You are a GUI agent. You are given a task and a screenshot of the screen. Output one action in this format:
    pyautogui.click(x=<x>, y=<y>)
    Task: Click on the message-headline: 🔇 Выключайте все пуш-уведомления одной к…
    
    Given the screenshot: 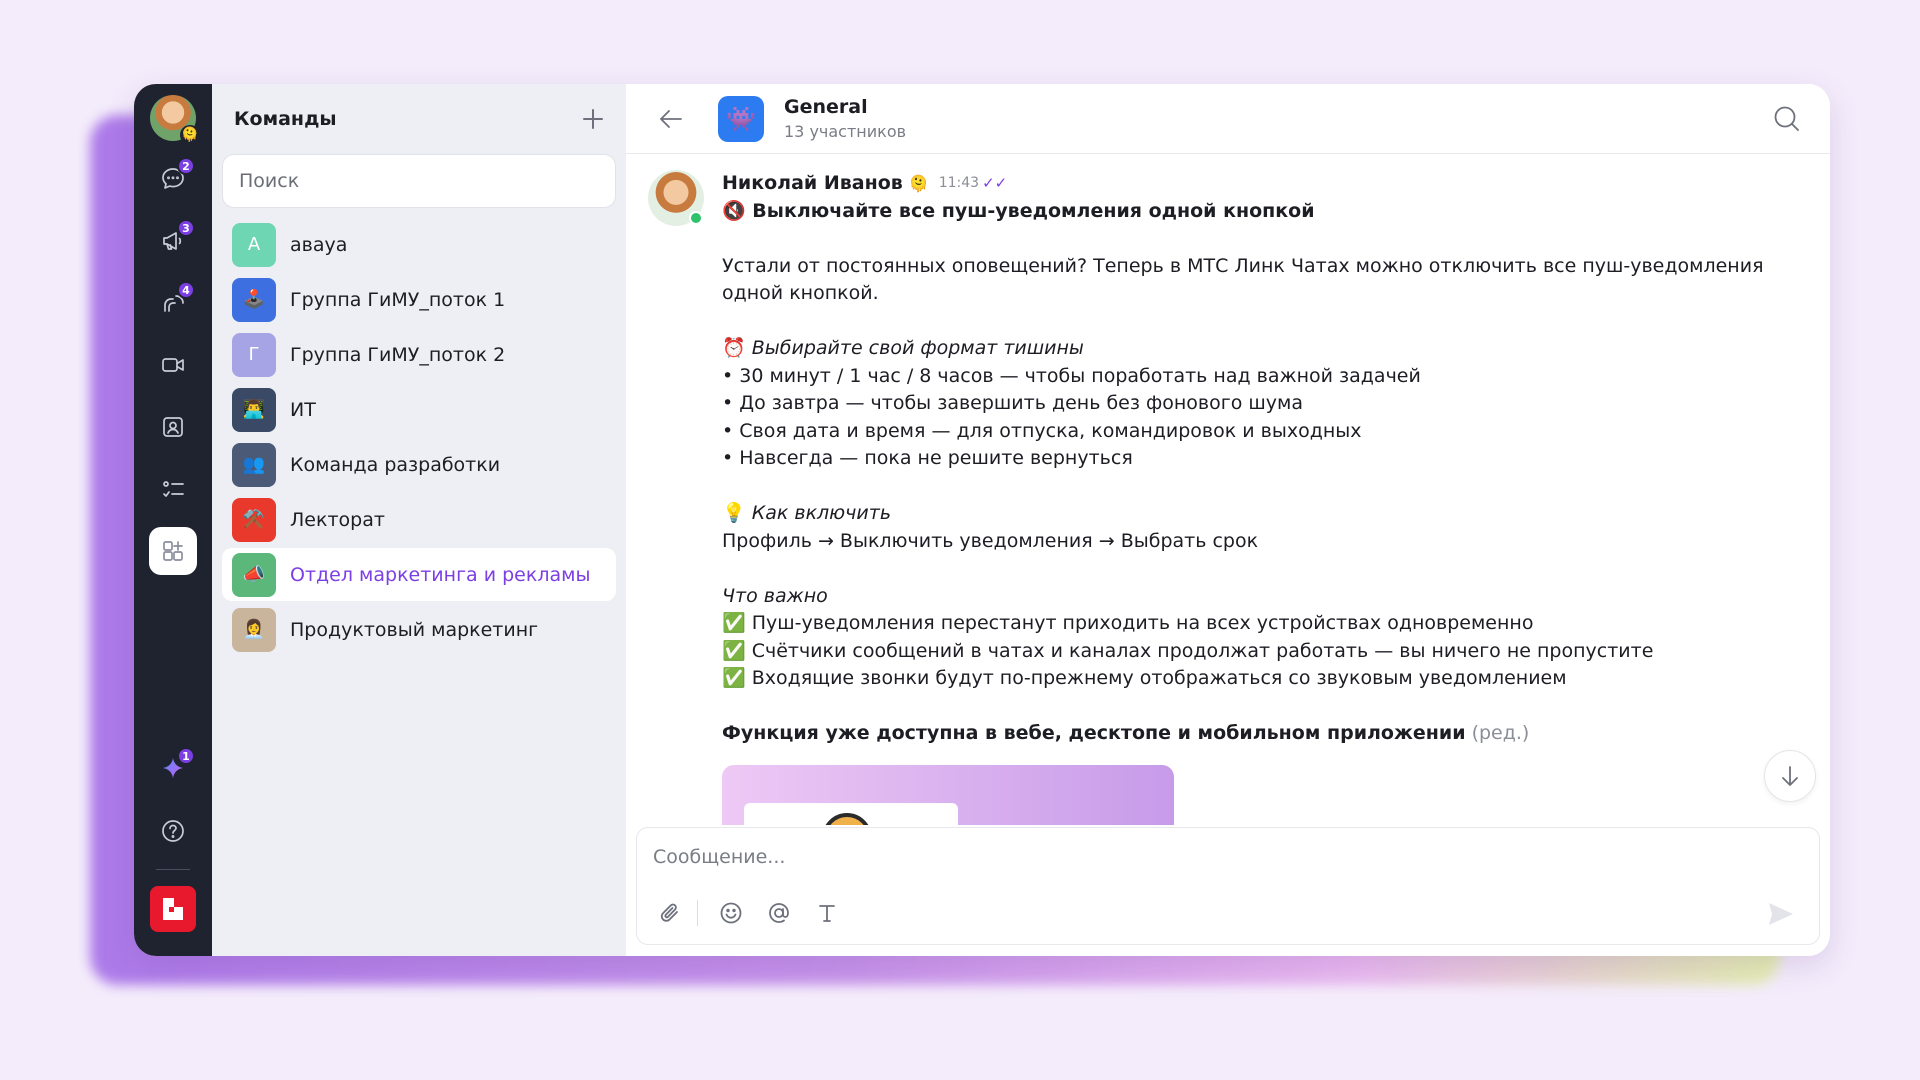 What is the action you would take?
    pyautogui.click(x=1256, y=212)
    